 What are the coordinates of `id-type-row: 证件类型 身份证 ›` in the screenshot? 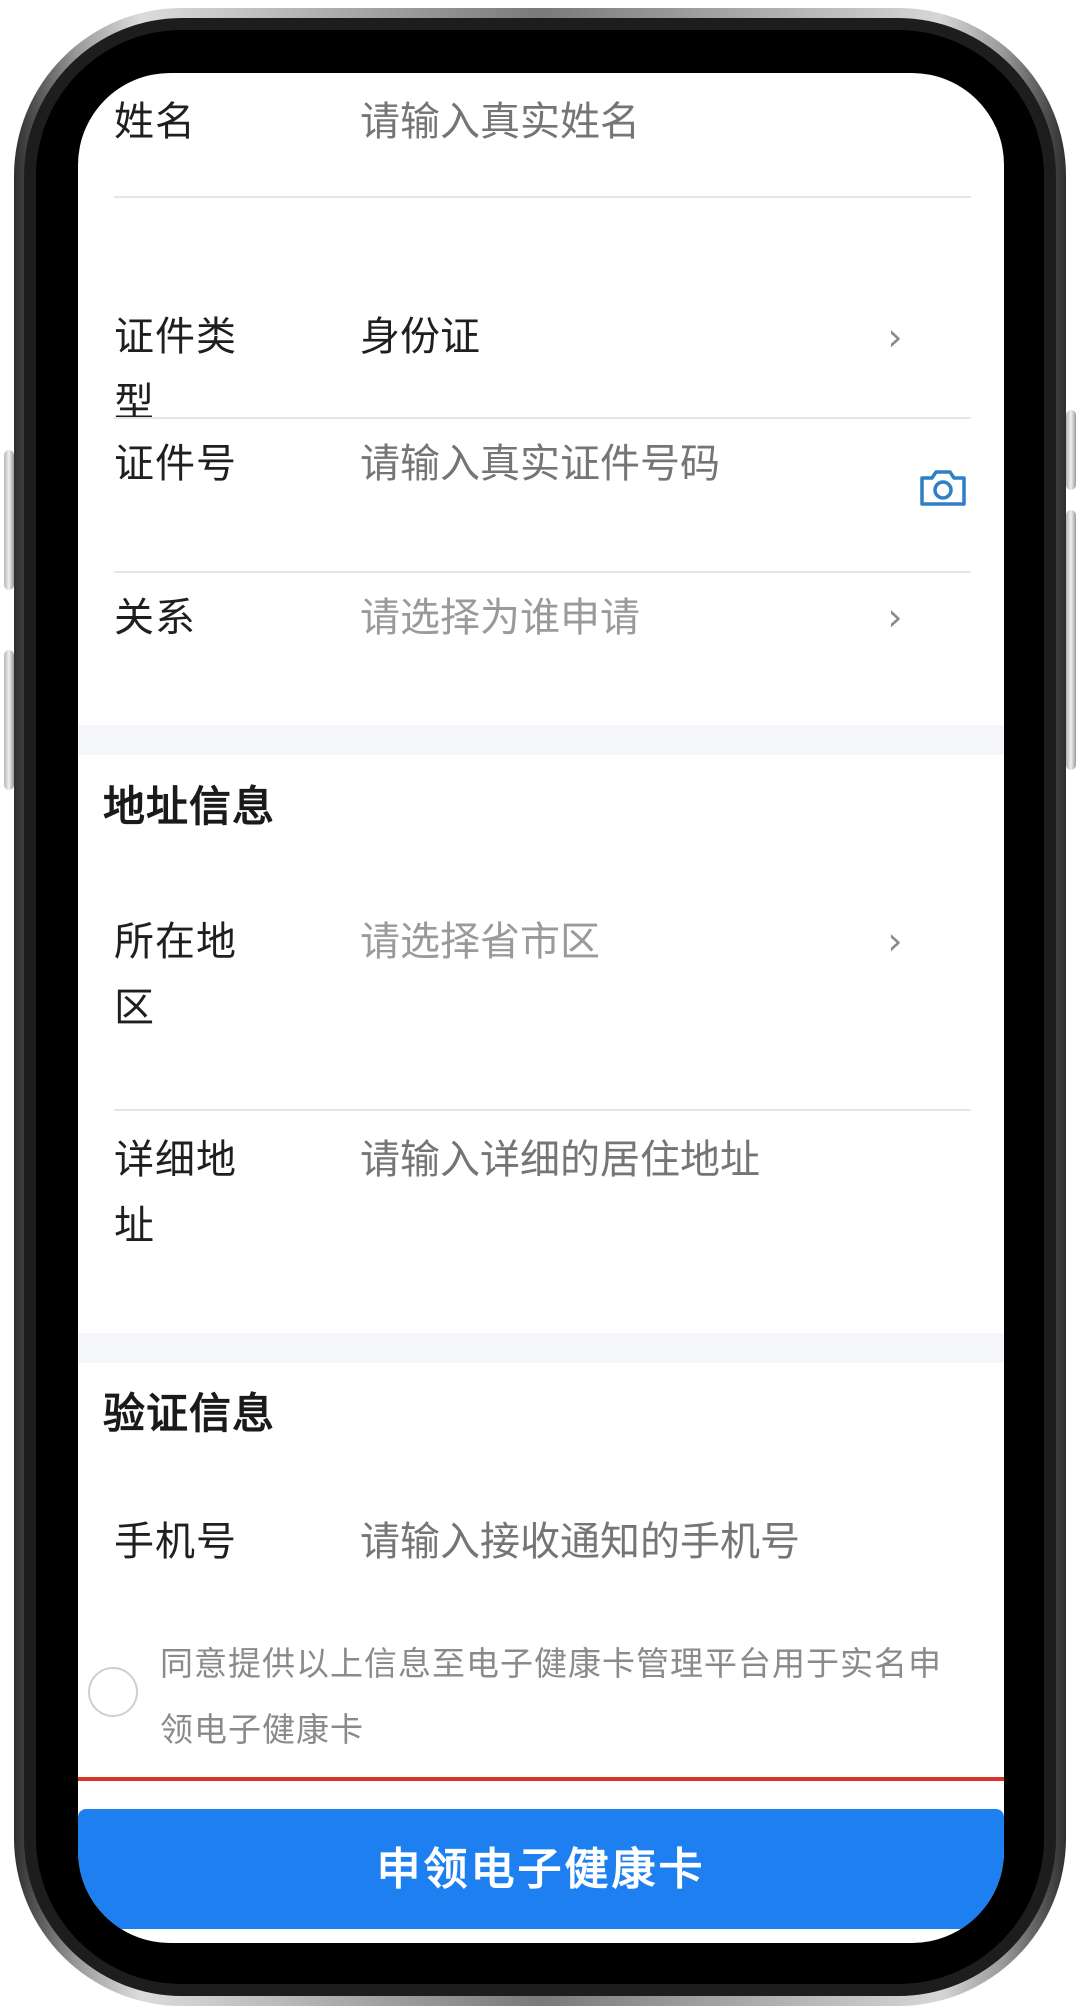 It's located at (541, 312).